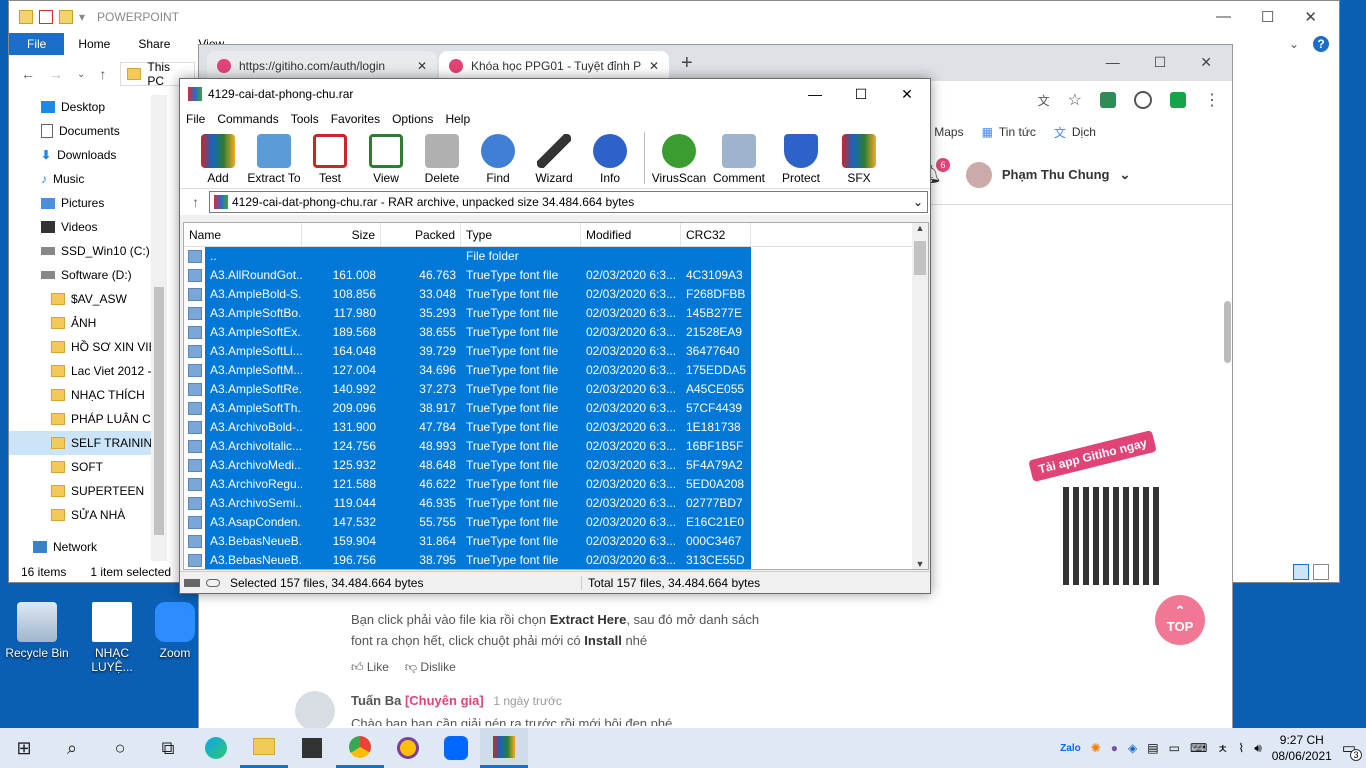  I want to click on details-view-icon, so click(1301, 572).